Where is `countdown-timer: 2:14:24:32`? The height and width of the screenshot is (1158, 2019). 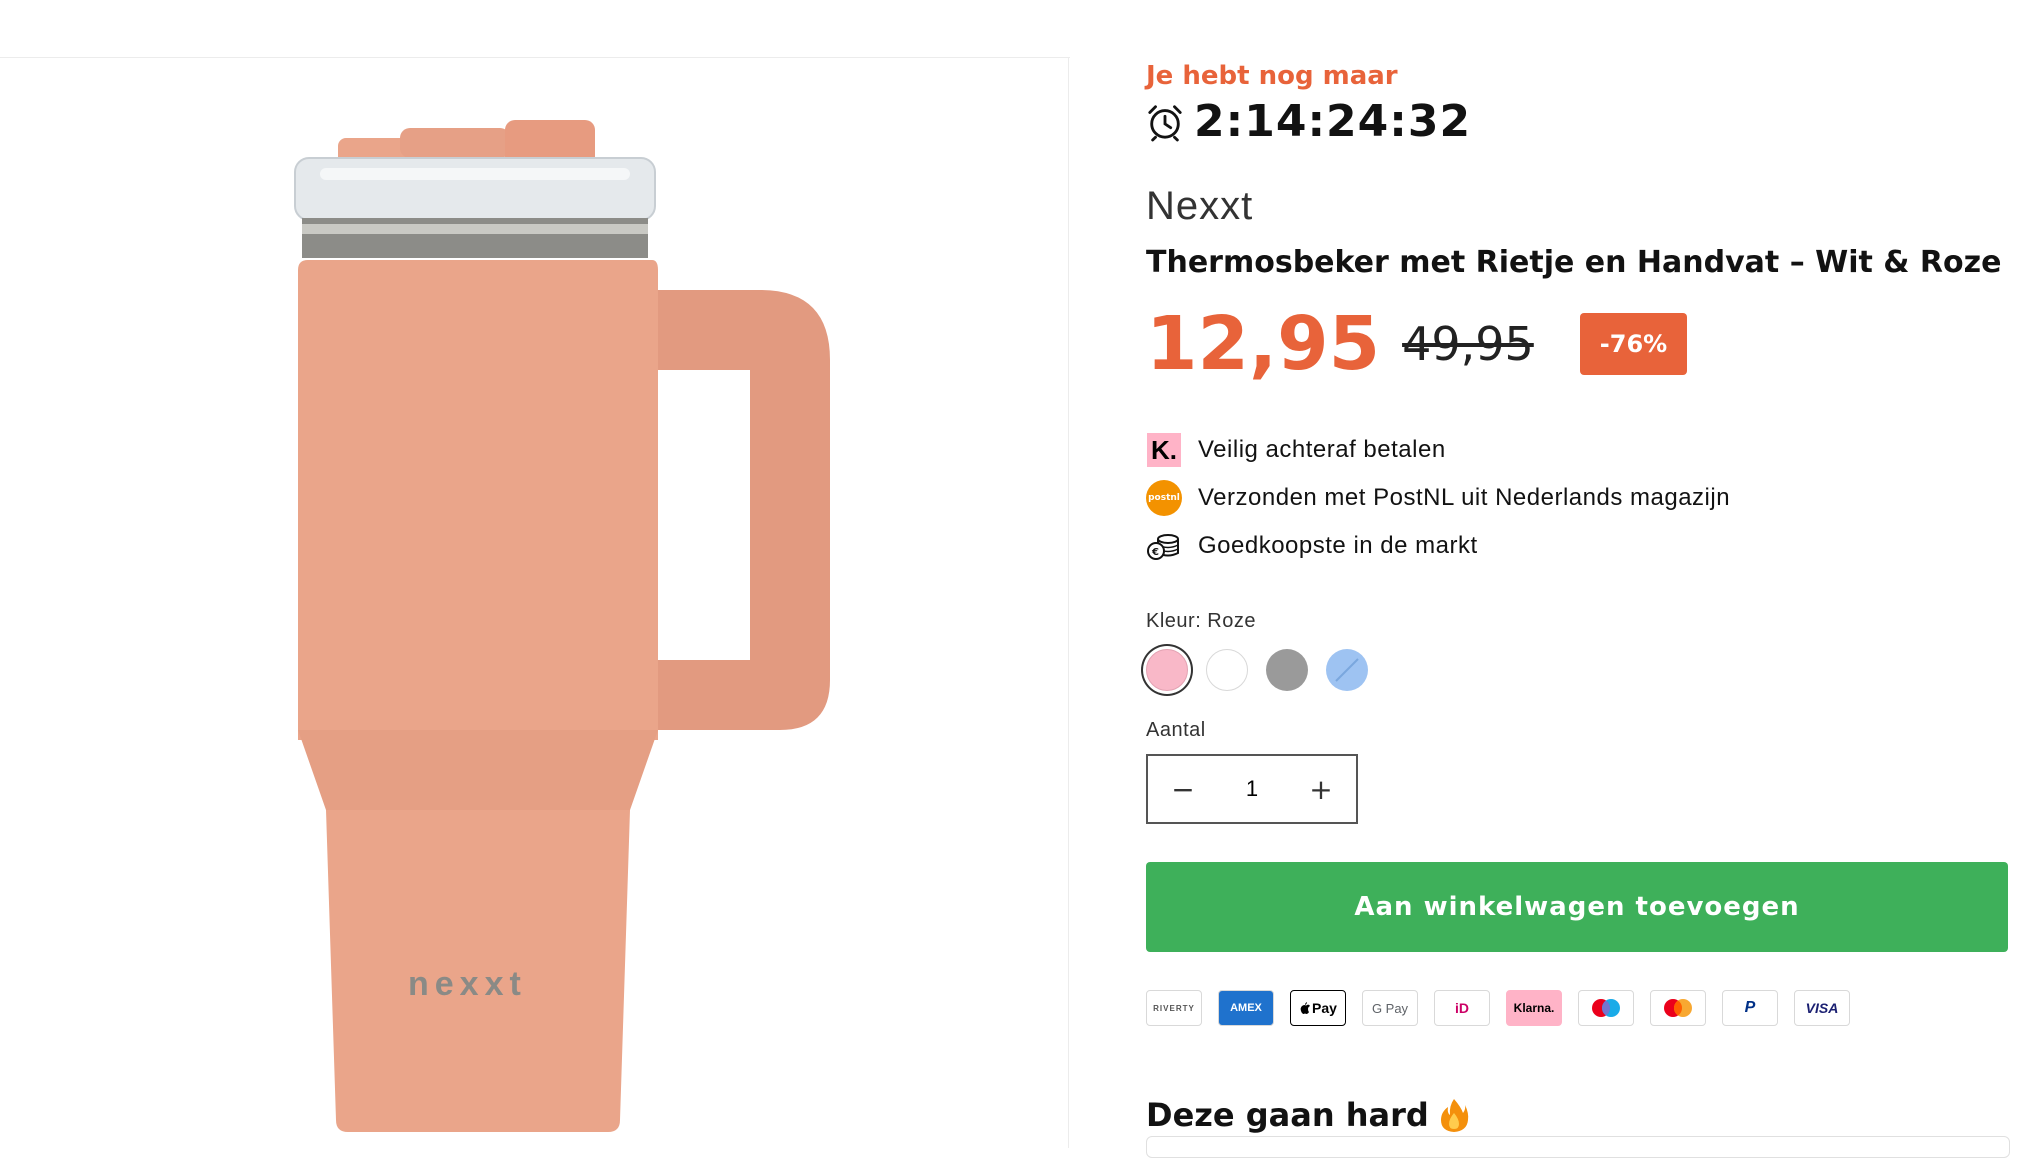 countdown-timer: 2:14:24:32 is located at coordinates (1576, 122).